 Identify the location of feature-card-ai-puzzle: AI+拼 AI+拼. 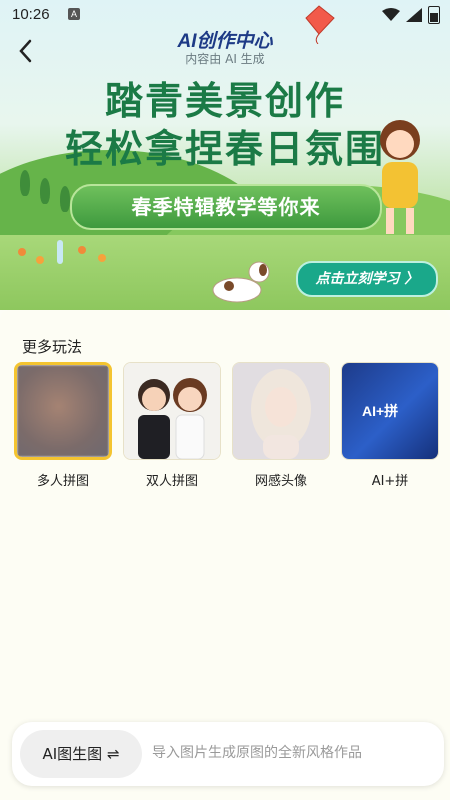
(390, 425).